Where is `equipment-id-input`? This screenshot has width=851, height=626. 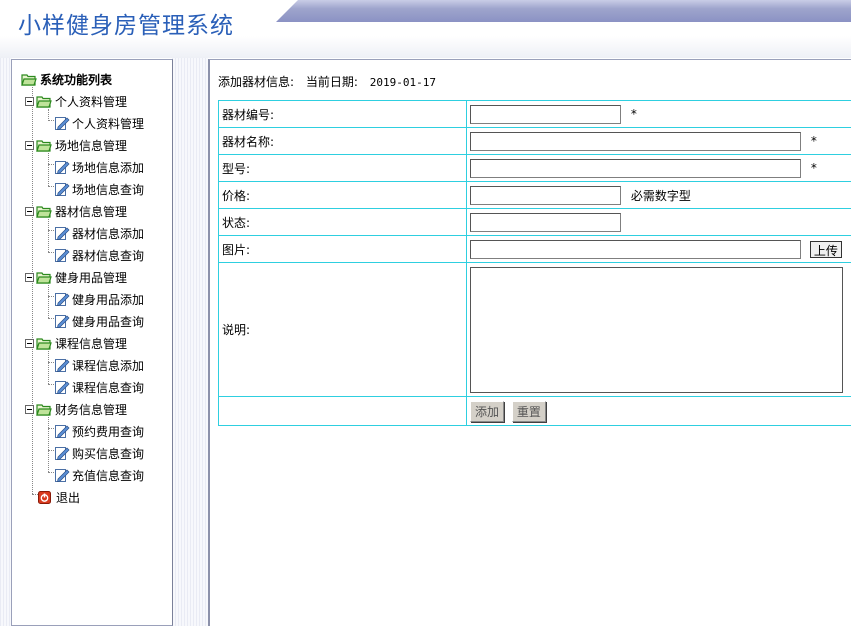 equipment-id-input is located at coordinates (545, 114).